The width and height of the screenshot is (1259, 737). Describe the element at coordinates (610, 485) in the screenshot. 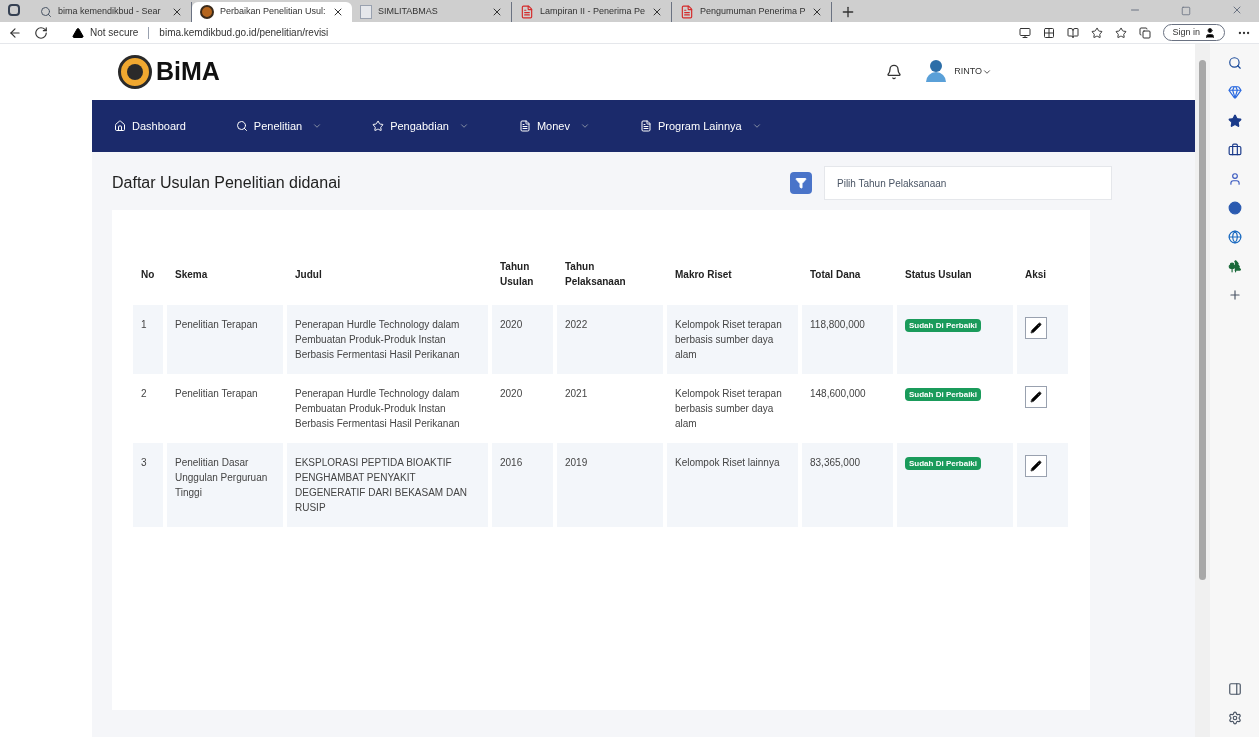

I see `table-cell: 2019` at that location.